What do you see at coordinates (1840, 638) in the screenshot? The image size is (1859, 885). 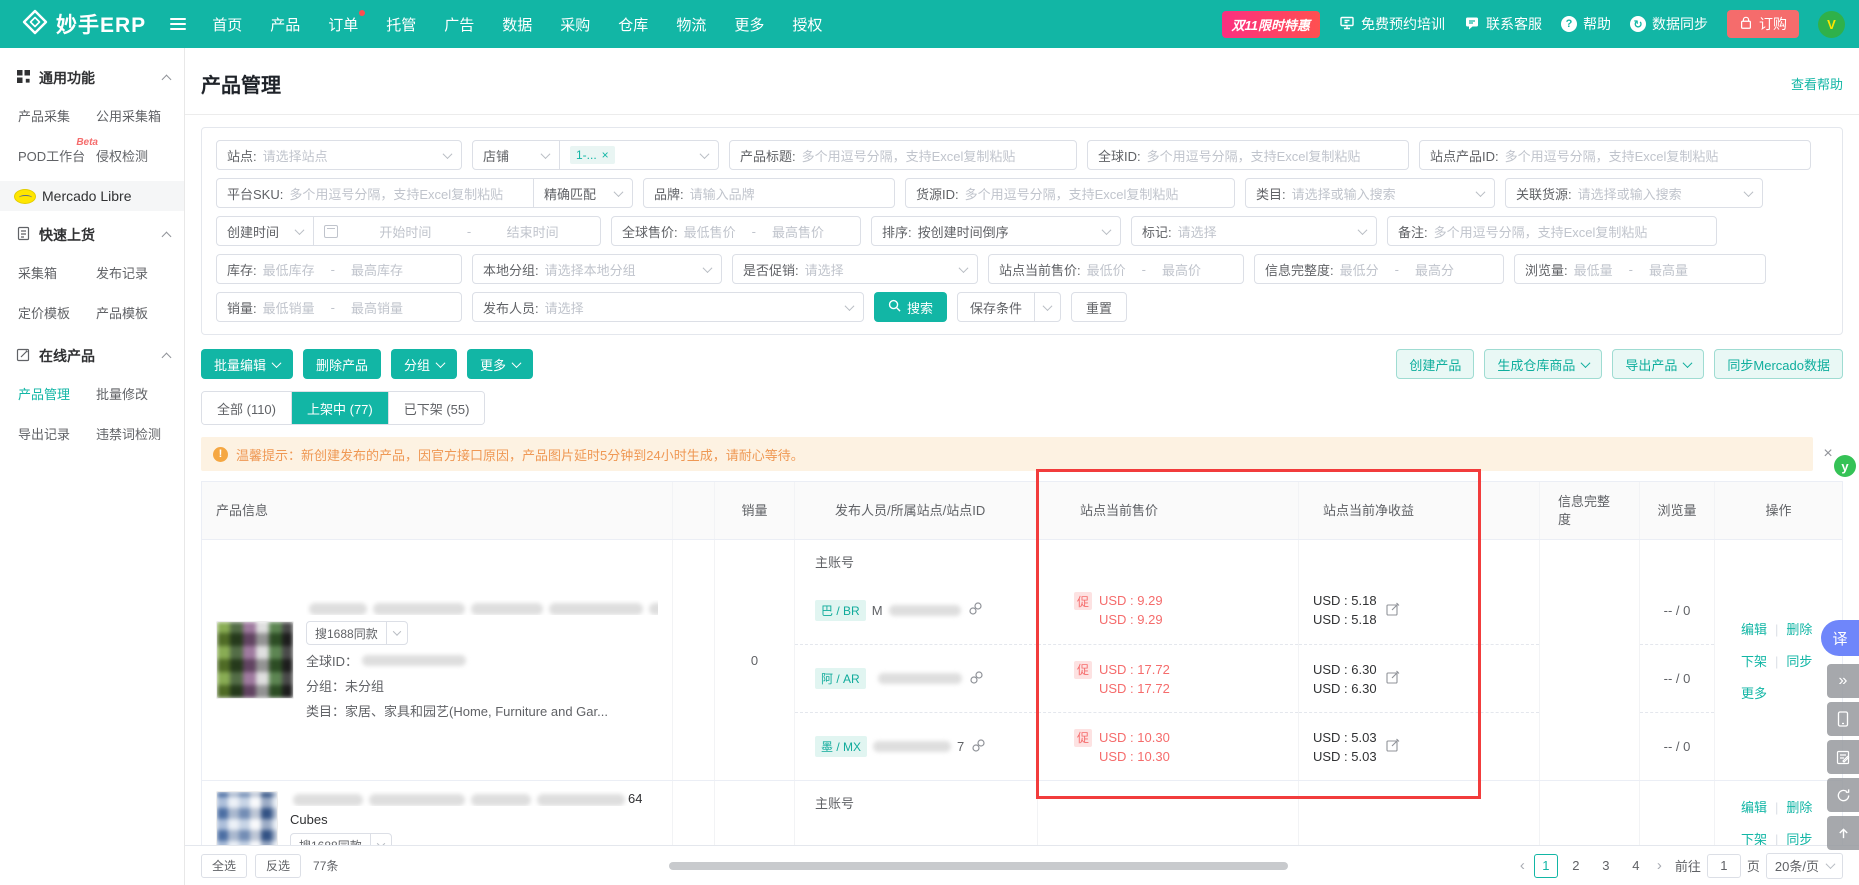 I see `translate-float-button: 译` at bounding box center [1840, 638].